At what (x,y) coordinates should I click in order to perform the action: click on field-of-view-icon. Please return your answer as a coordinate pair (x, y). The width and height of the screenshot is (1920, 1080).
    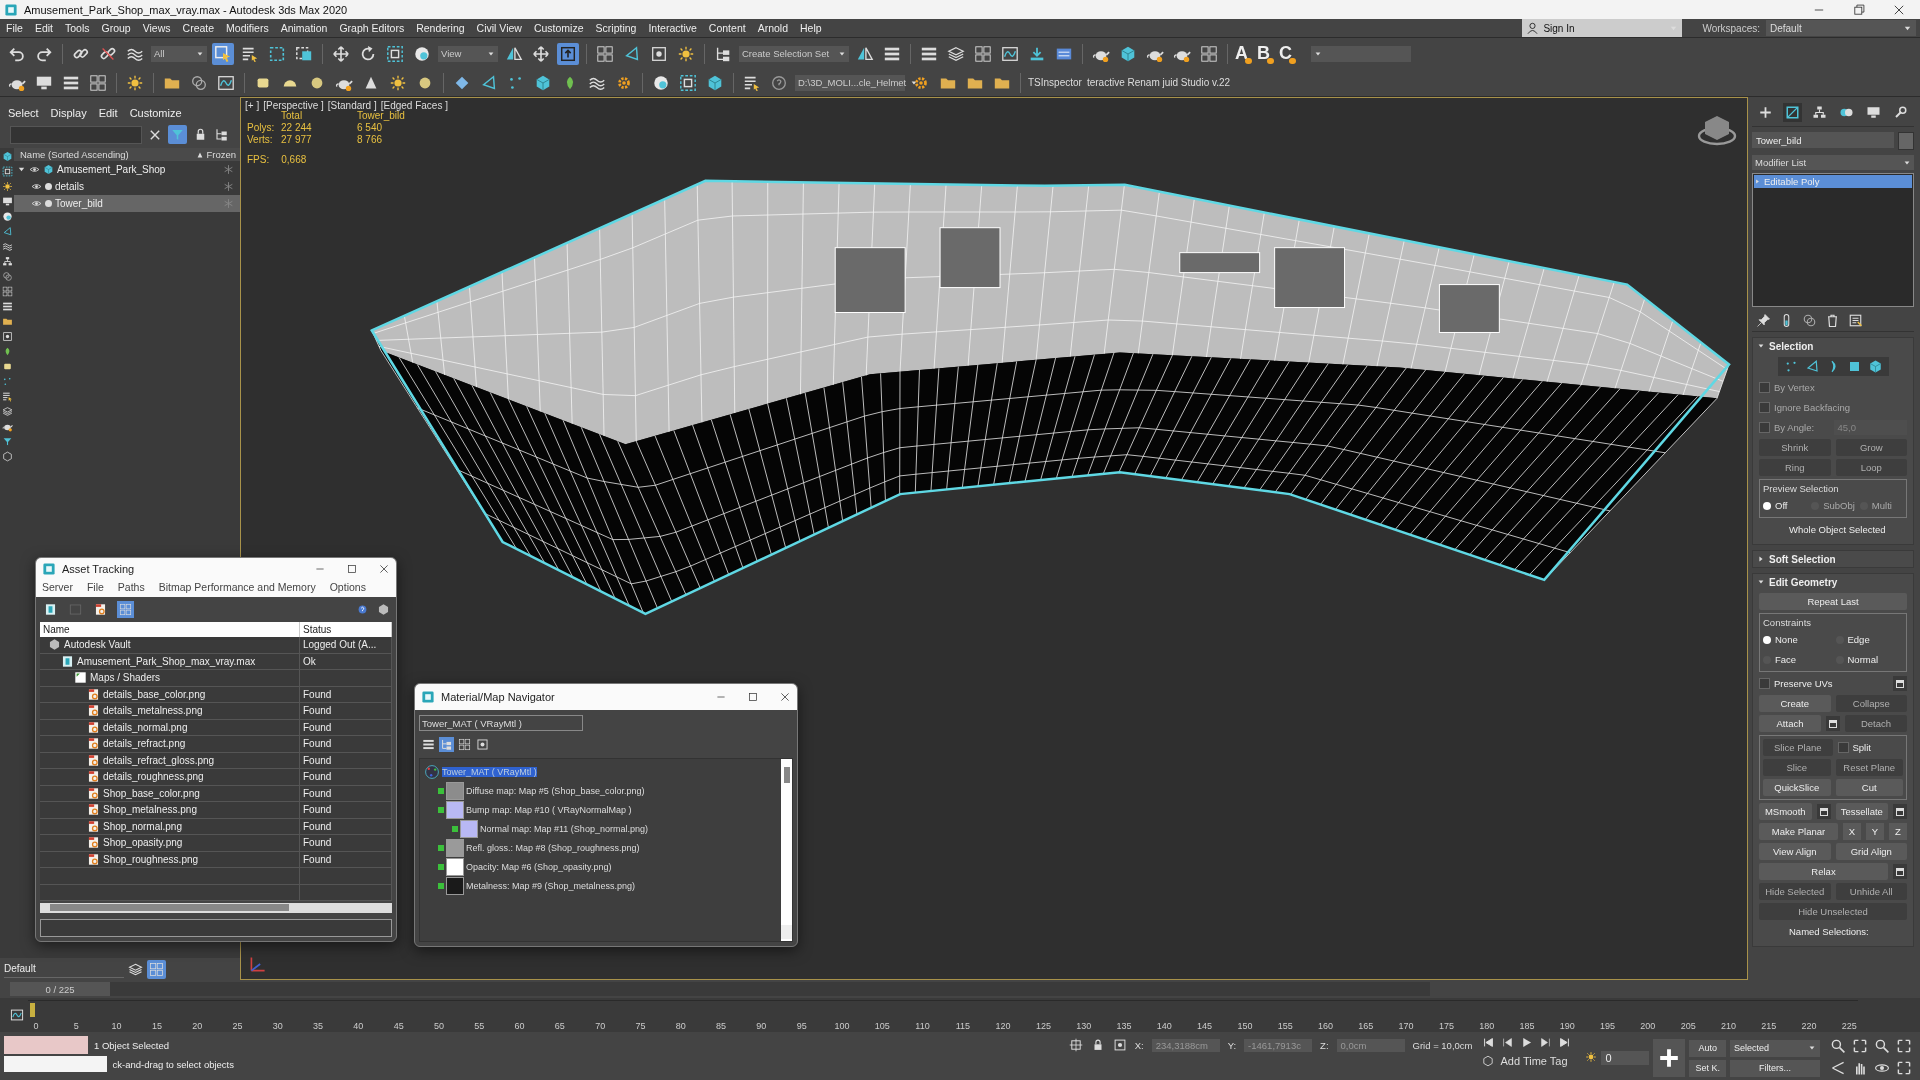
    Looking at the image, I should click on (1838, 1068).